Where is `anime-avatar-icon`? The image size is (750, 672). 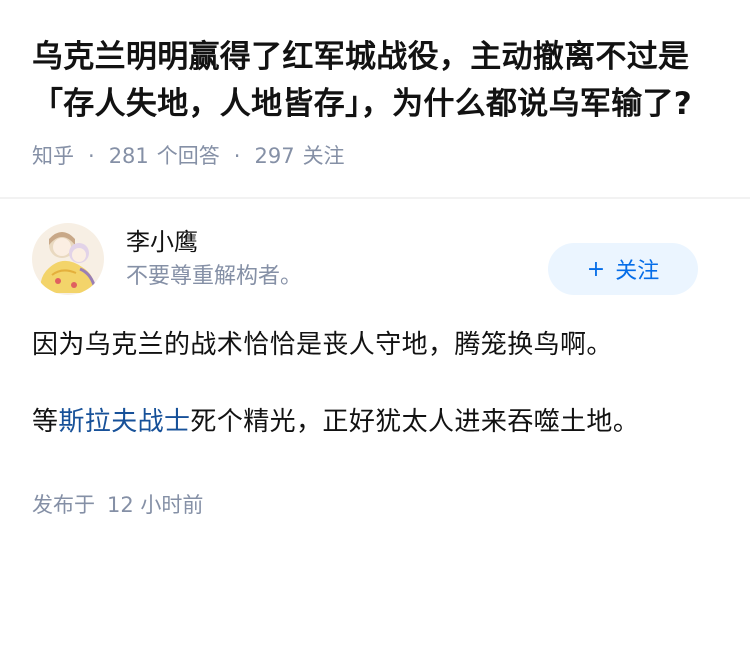 anime-avatar-icon is located at coordinates (68, 259).